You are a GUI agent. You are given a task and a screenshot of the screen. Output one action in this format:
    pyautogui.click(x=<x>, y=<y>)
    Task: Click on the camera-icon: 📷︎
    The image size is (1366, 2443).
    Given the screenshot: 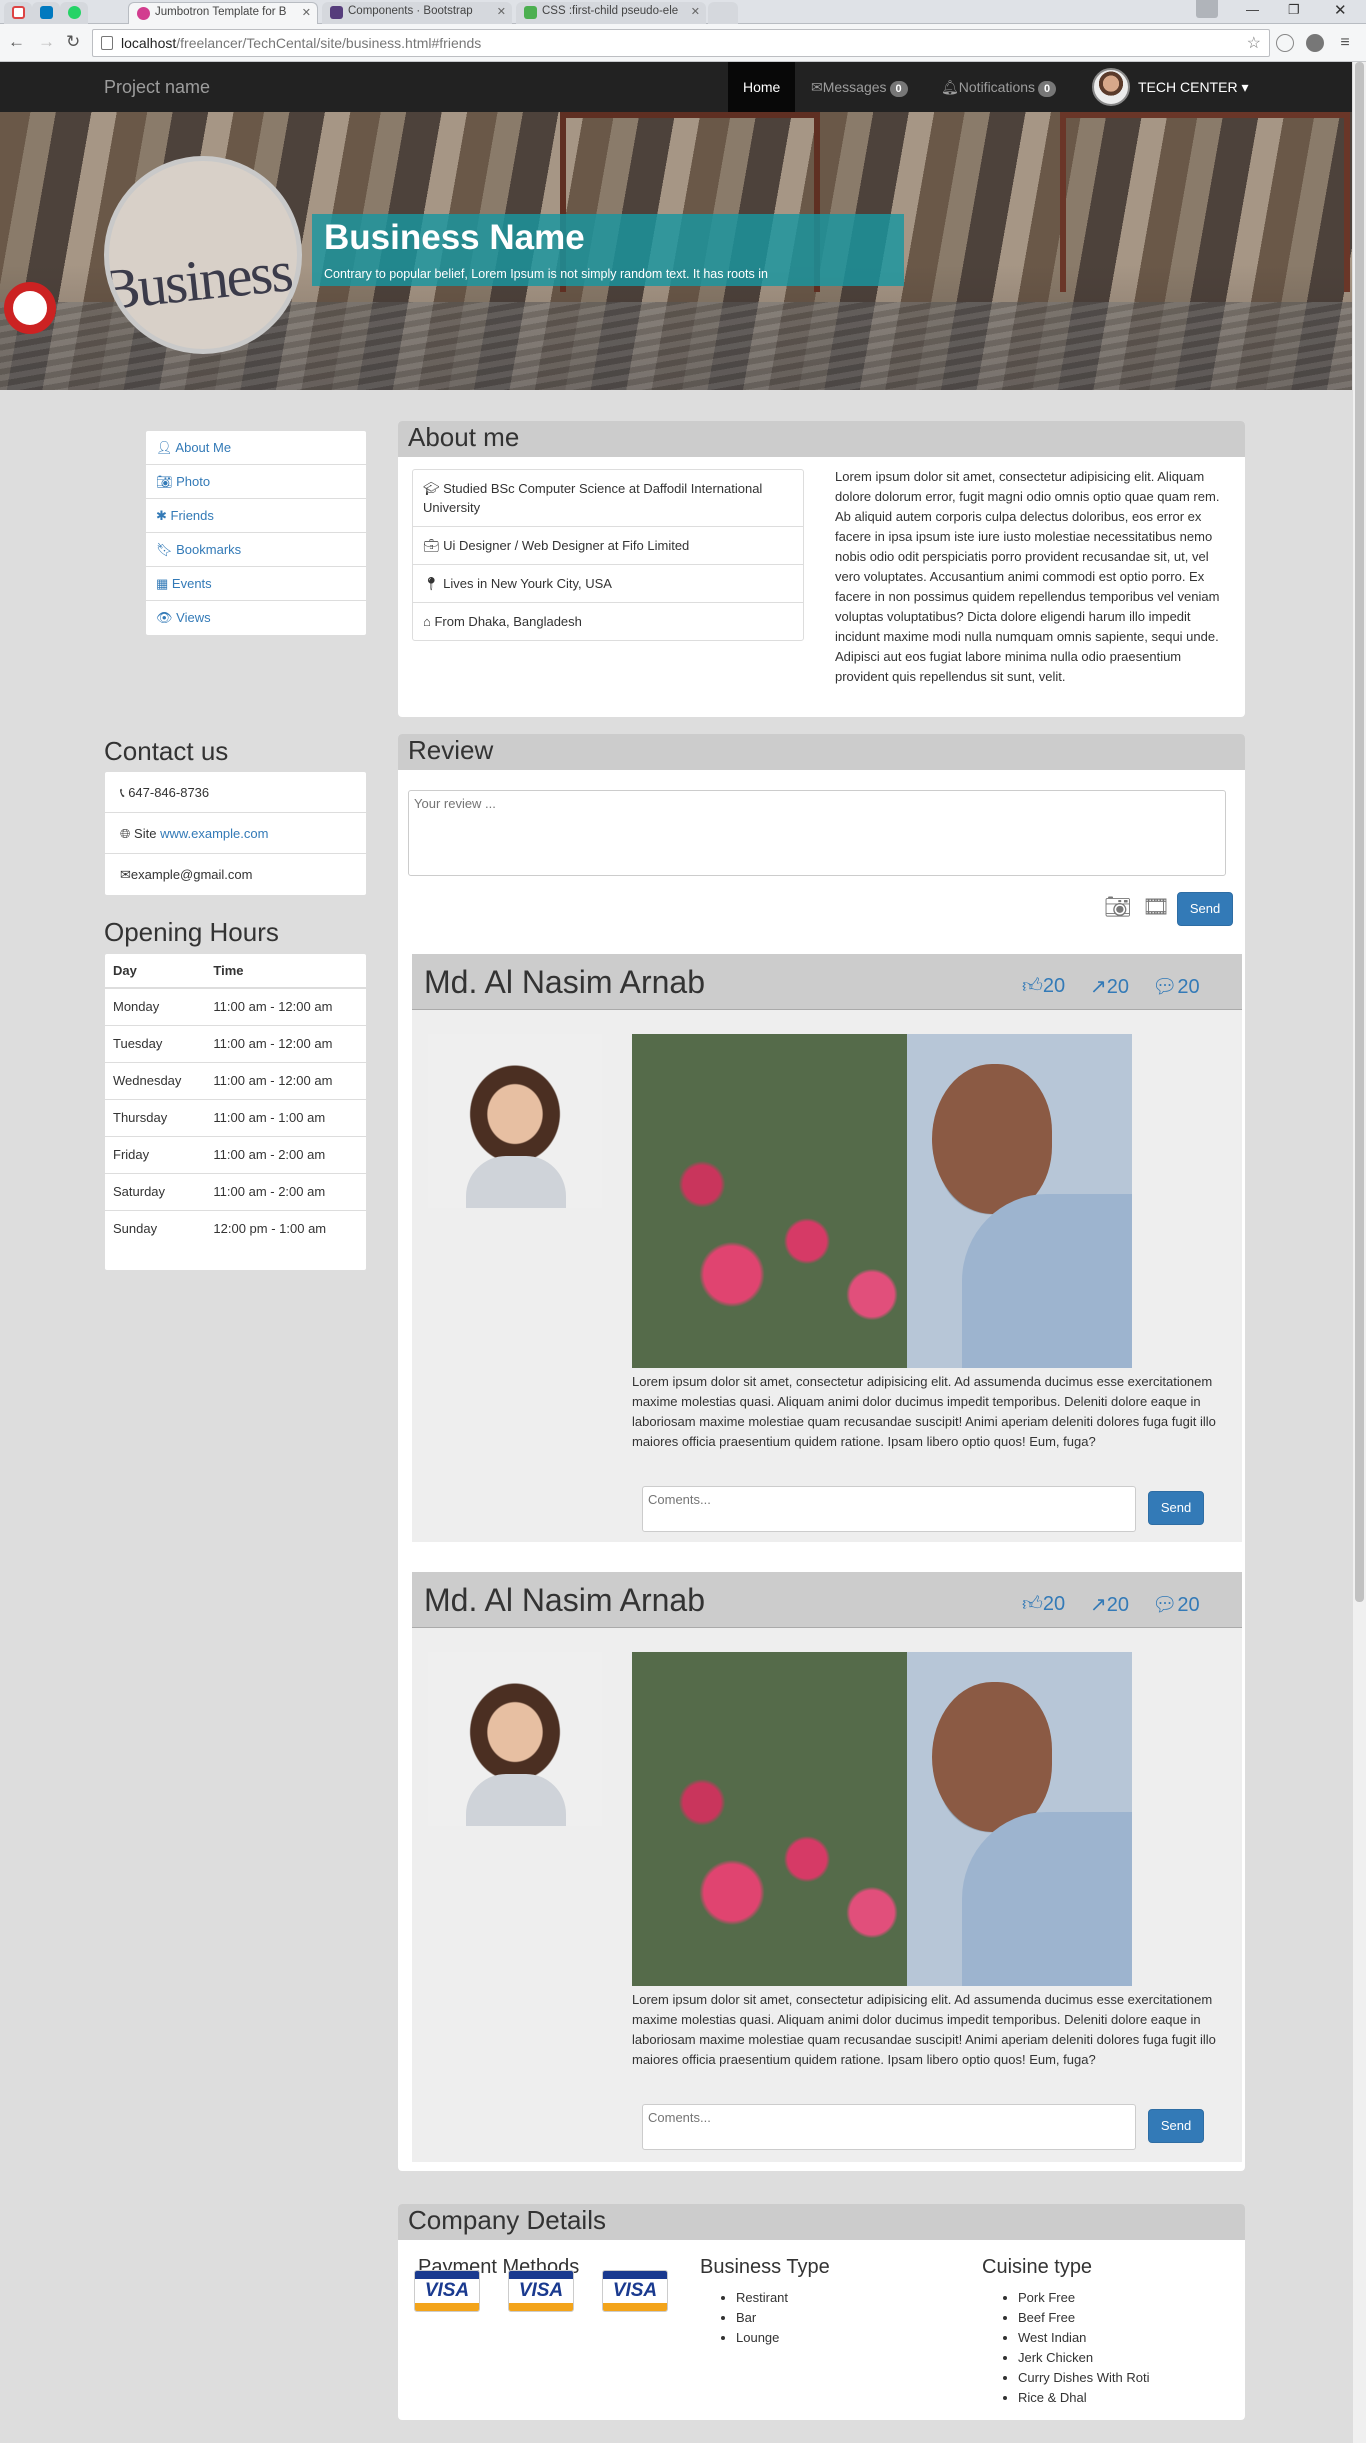 What is the action you would take?
    pyautogui.click(x=1118, y=907)
    